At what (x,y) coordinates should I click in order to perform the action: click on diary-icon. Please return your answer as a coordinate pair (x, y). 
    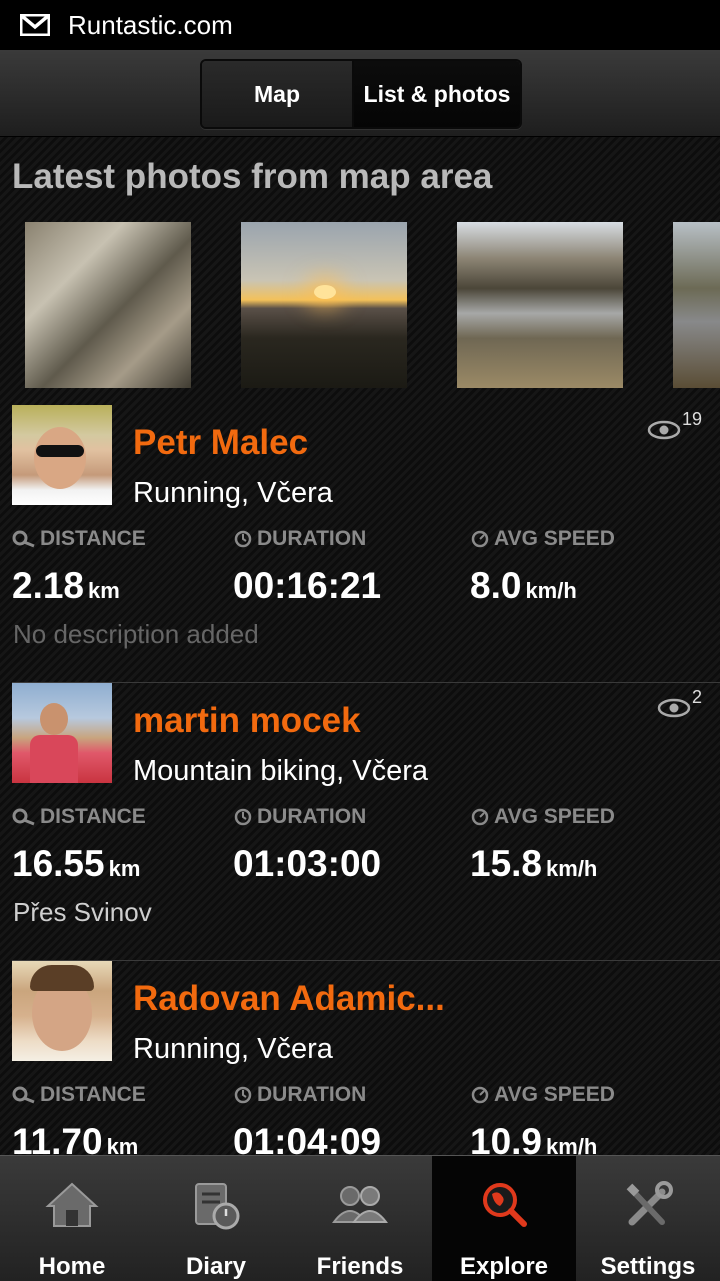
    Looking at the image, I should click on (216, 1205).